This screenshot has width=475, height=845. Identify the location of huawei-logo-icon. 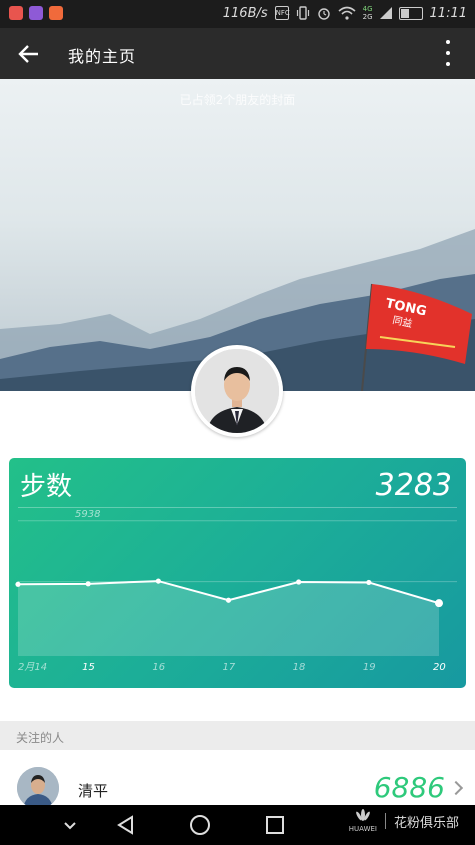
(363, 815).